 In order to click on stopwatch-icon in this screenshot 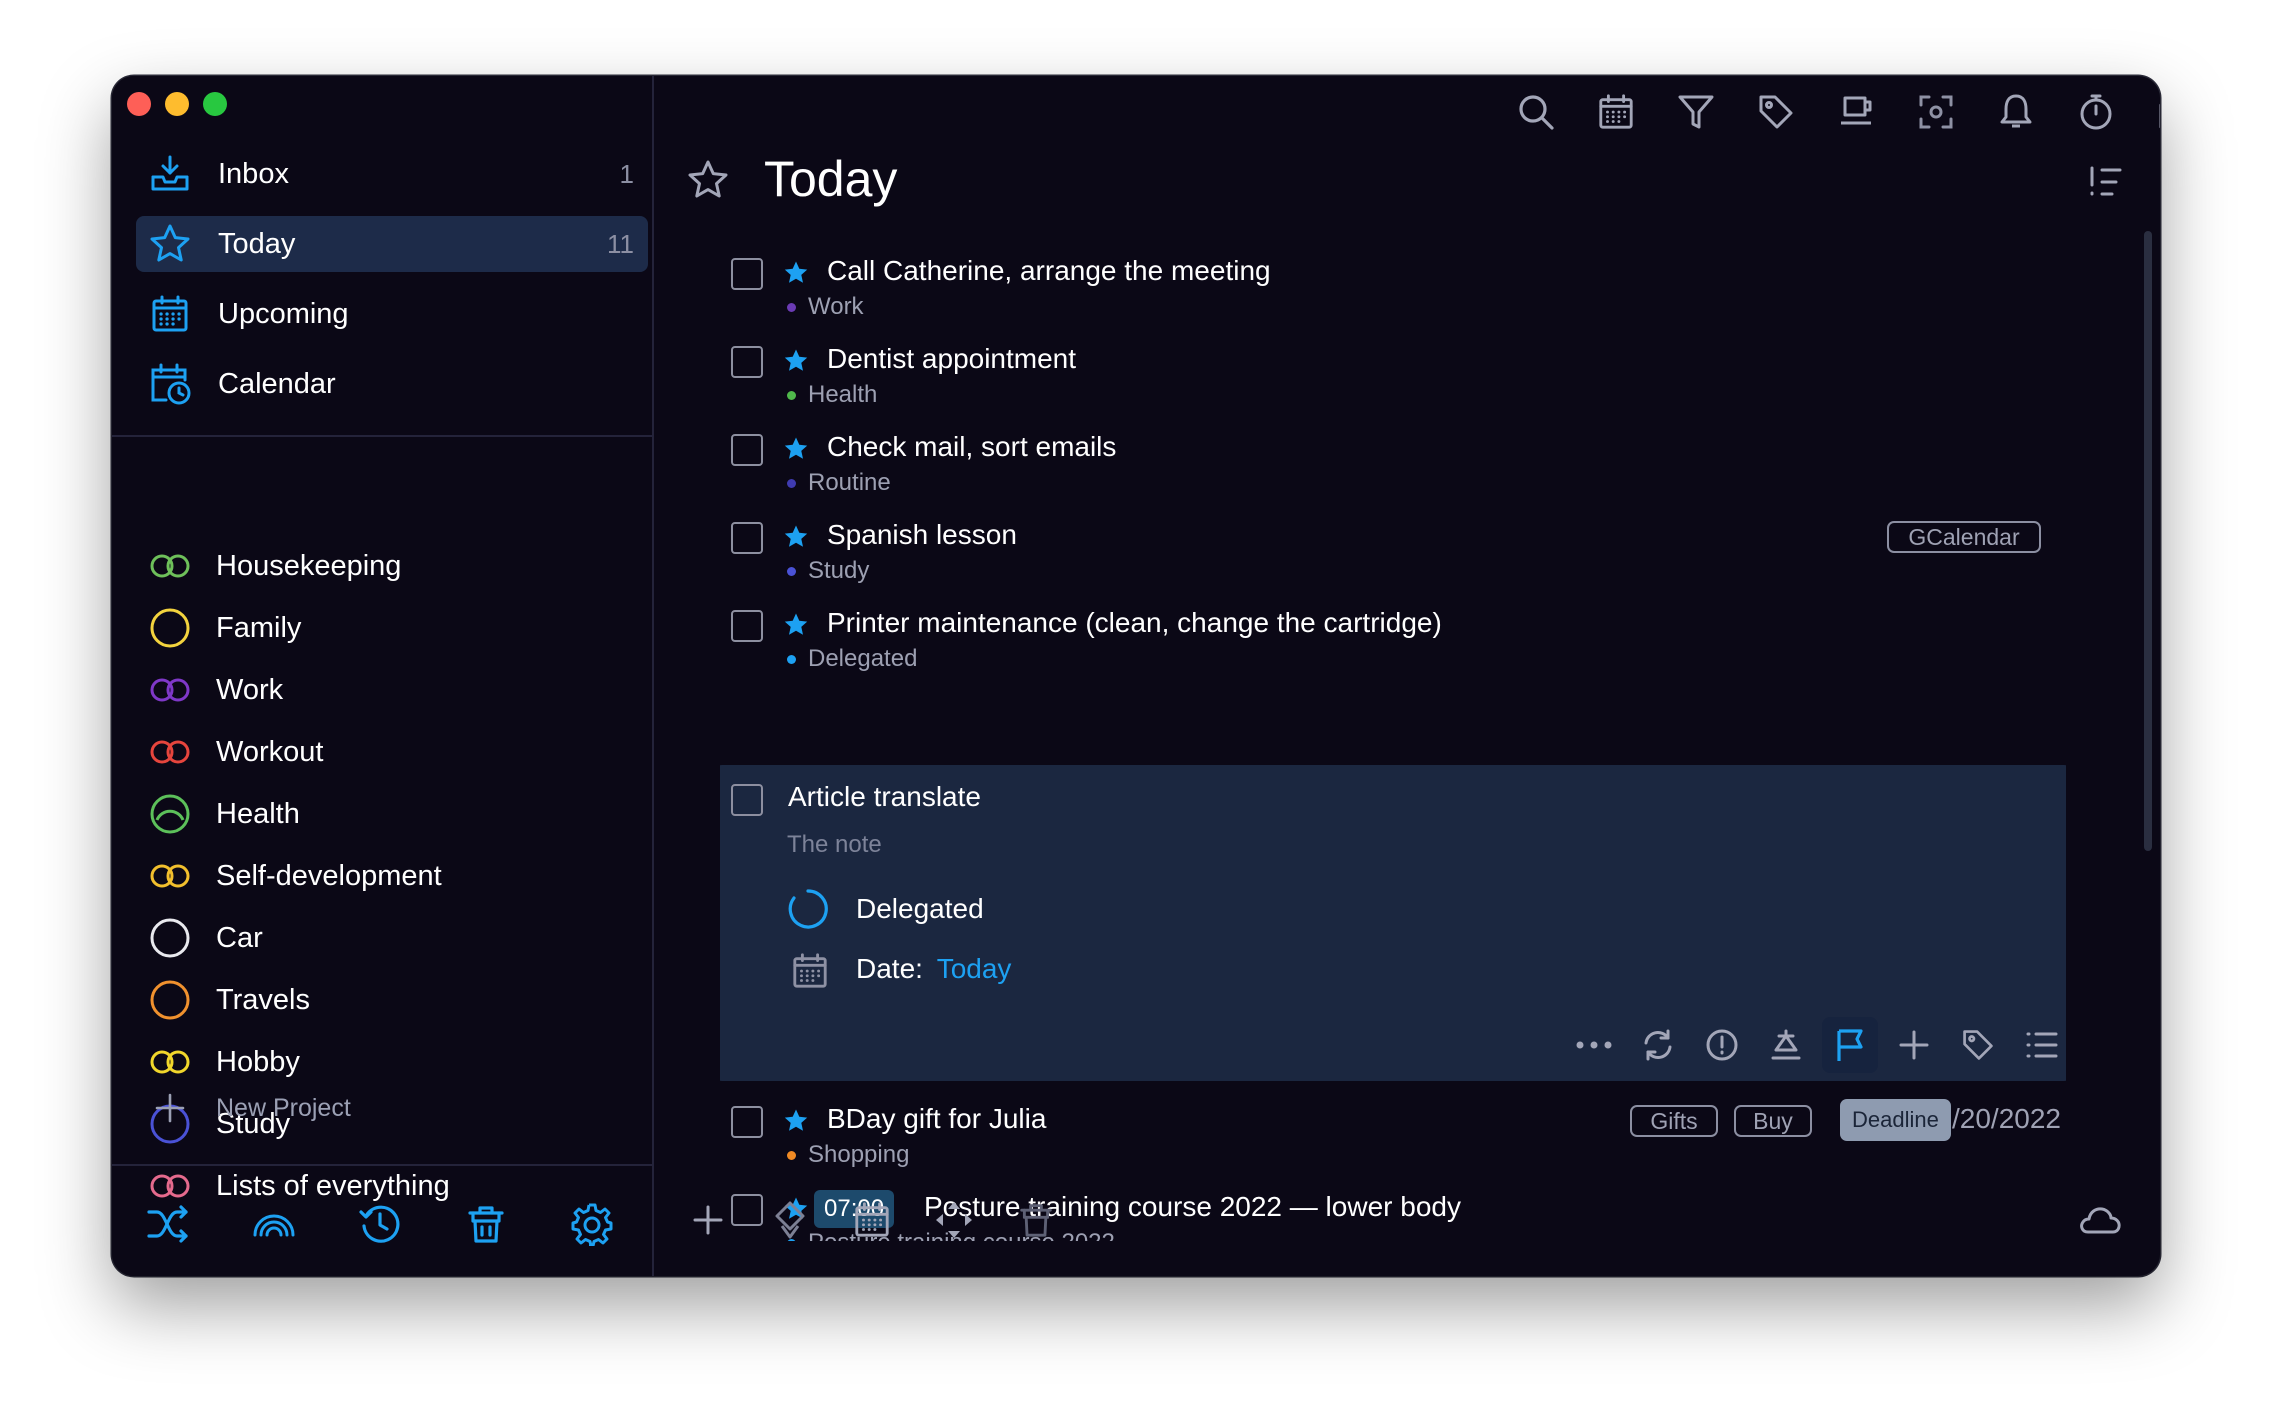, I will do `click(2096, 112)`.